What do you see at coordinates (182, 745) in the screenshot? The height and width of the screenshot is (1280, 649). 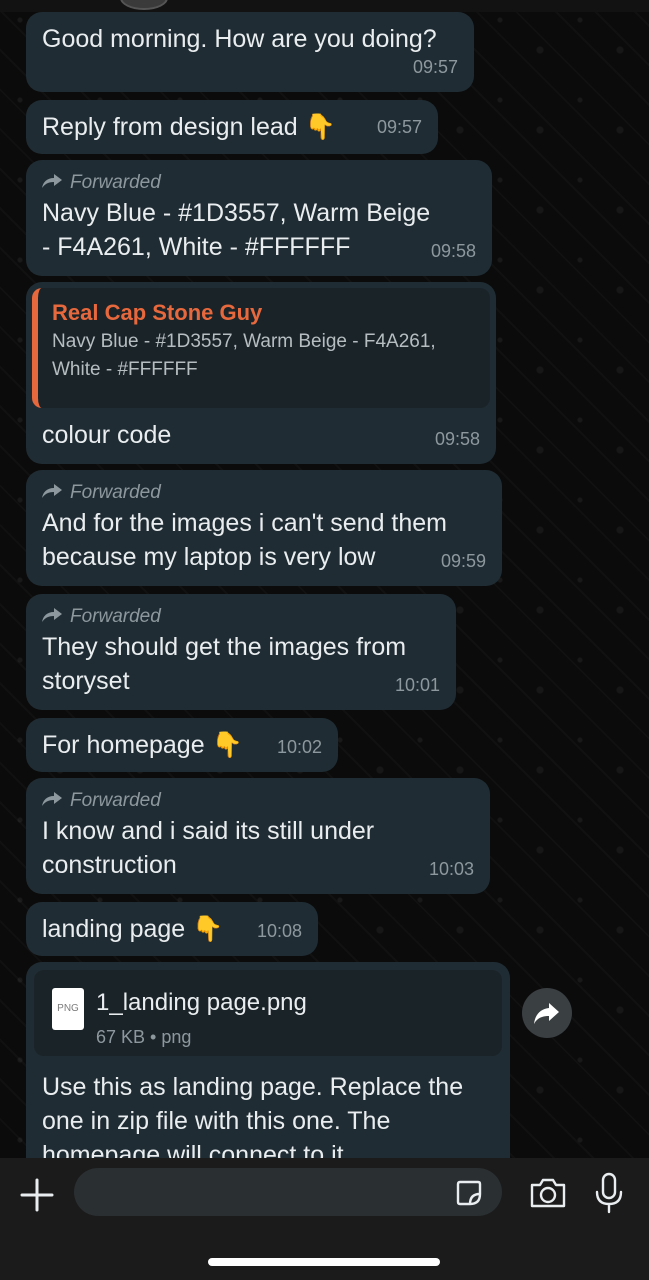 I see `message-bubble: For homepage 👇 10:02` at bounding box center [182, 745].